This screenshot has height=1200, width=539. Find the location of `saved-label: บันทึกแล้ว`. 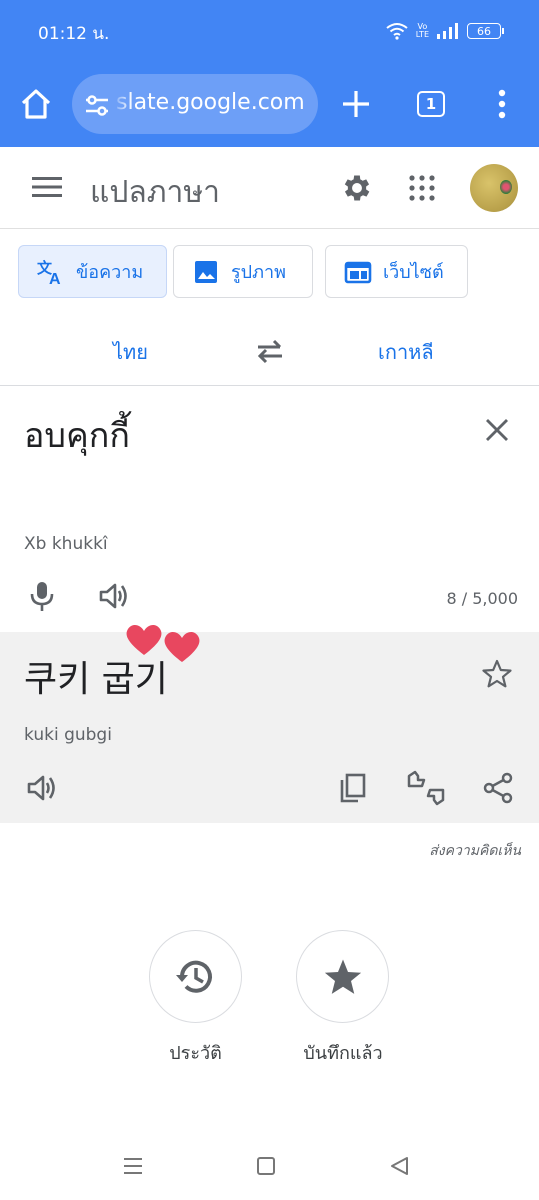

saved-label: บันทึกแล้ว is located at coordinates (343, 1053).